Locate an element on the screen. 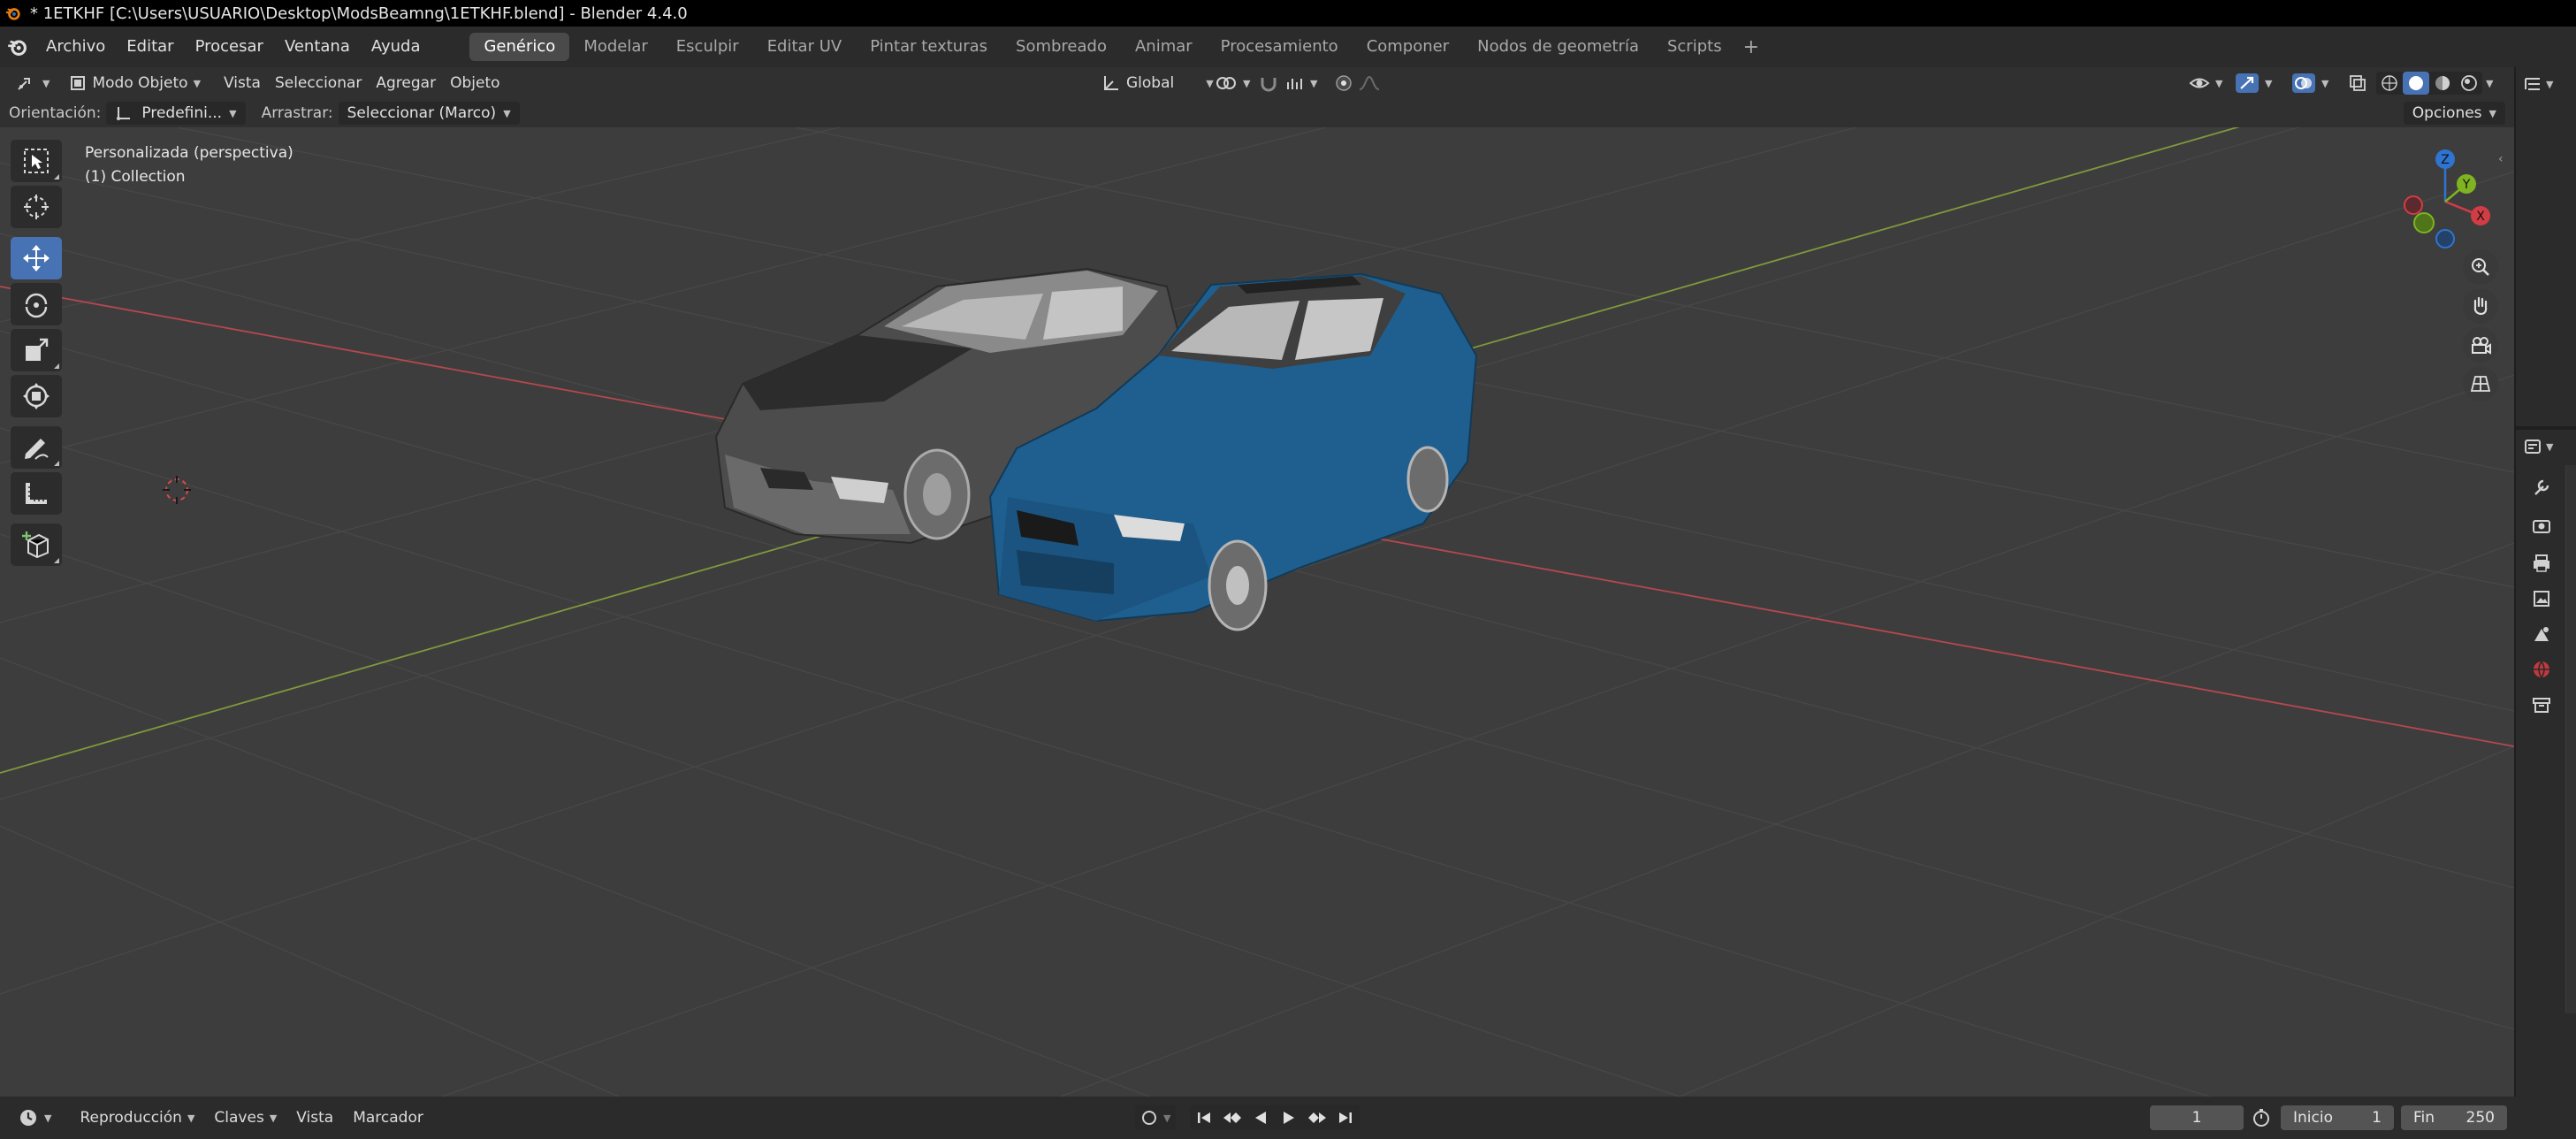  output-properties-tab is located at coordinates (2541, 563).